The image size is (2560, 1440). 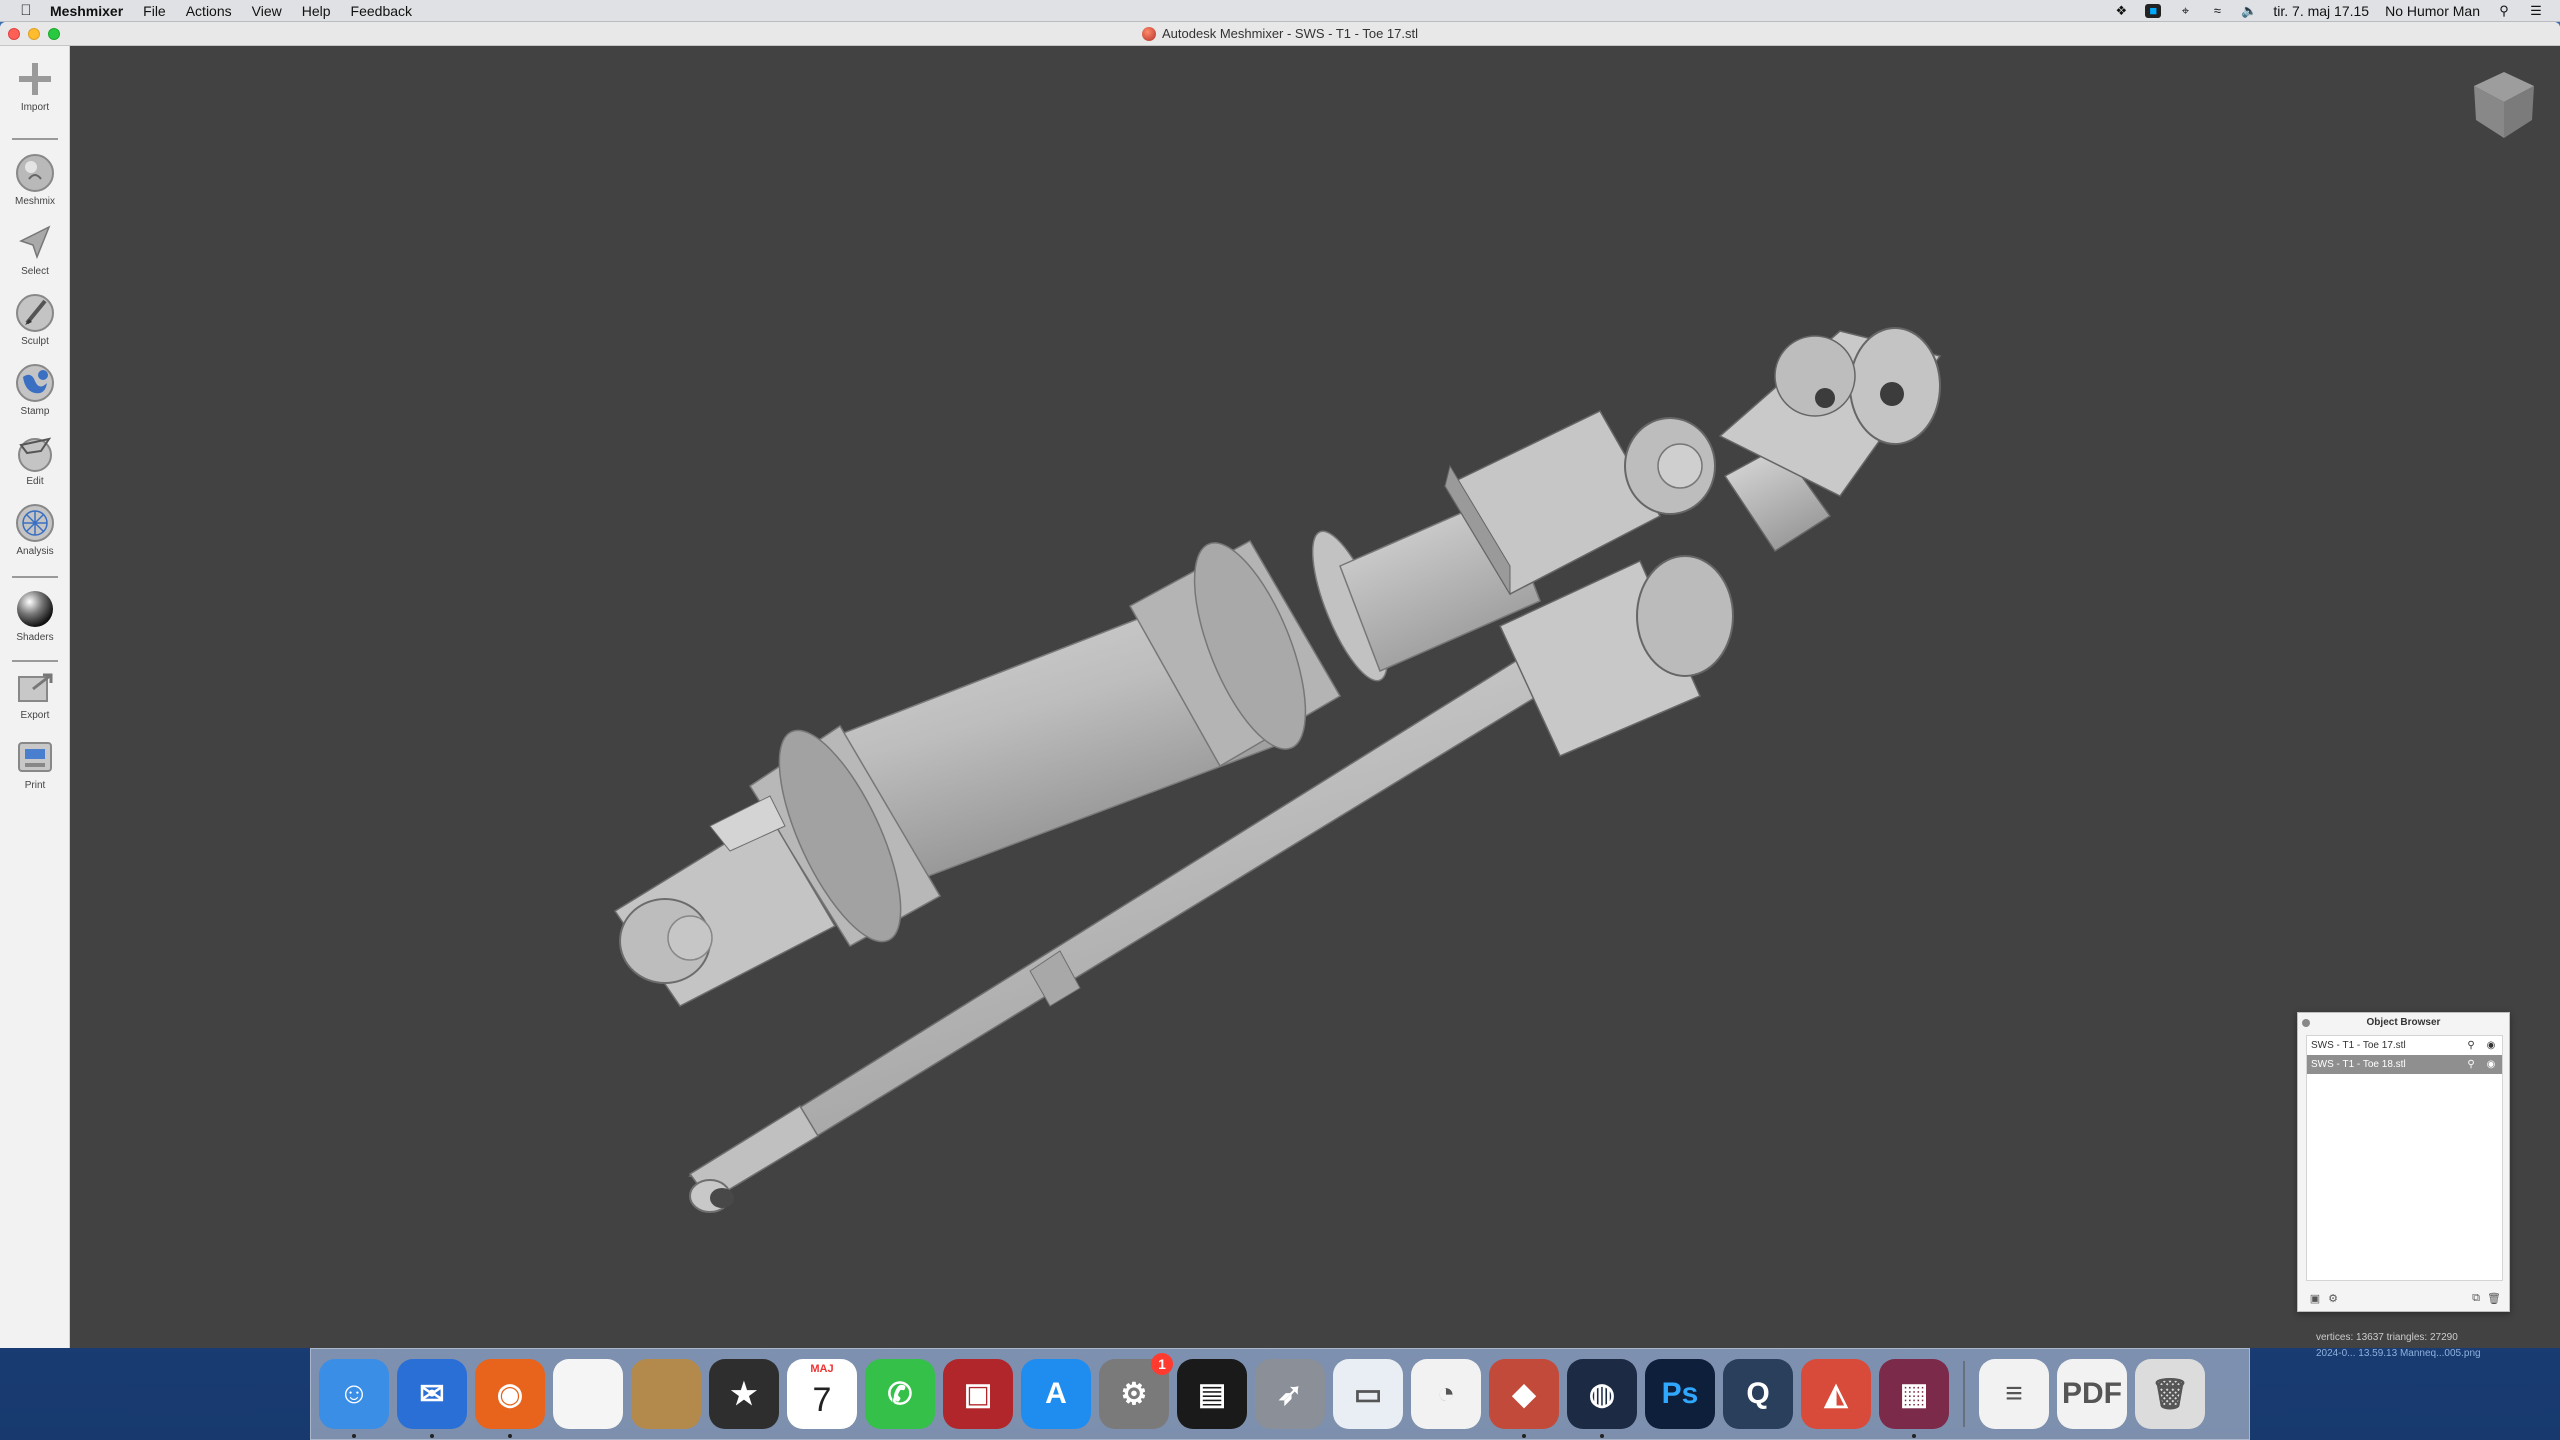 What do you see at coordinates (209, 11) in the screenshot?
I see `menu-actions: Actions` at bounding box center [209, 11].